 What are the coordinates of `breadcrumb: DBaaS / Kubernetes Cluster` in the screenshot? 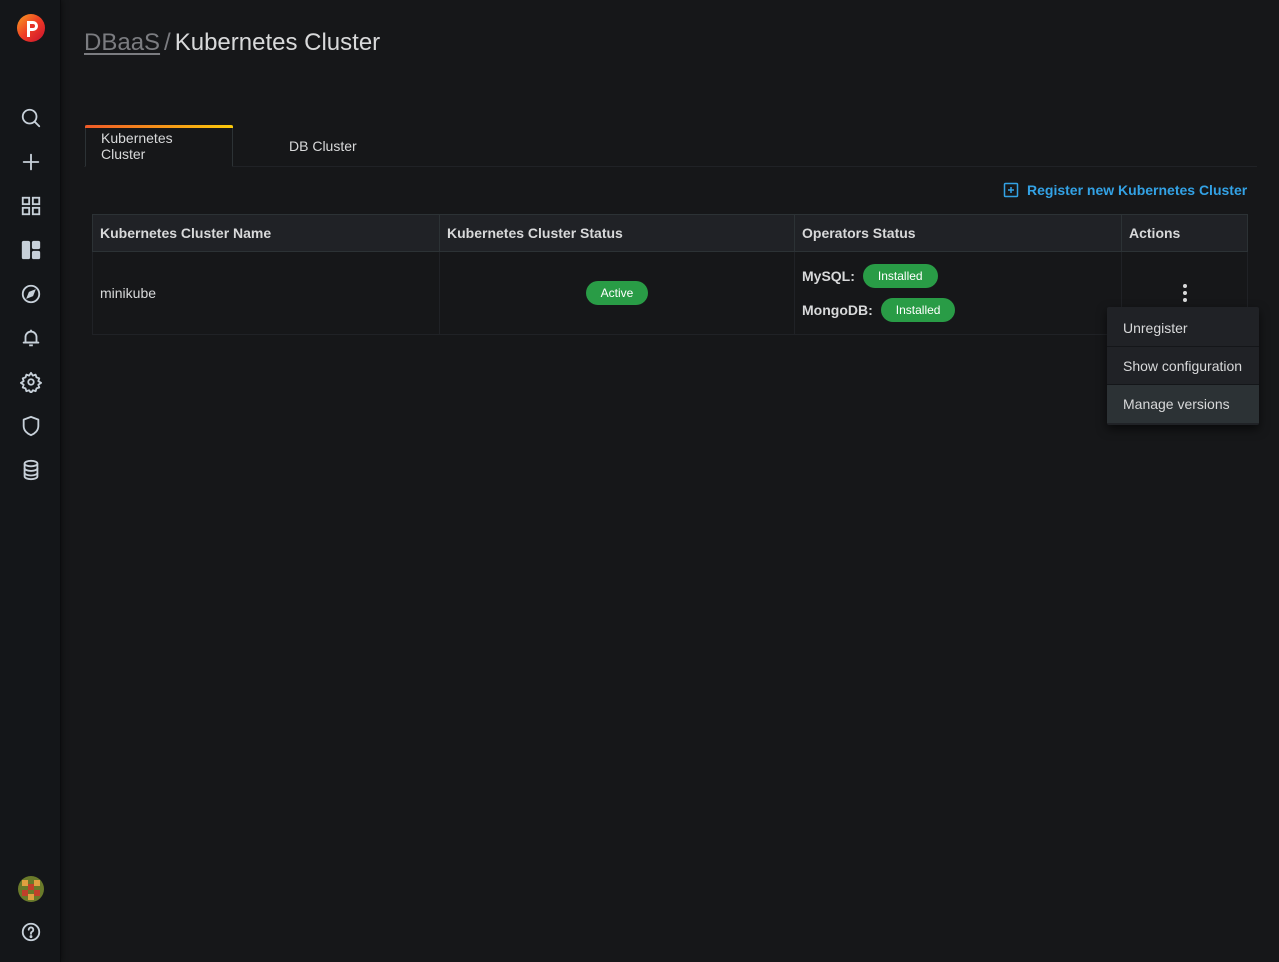 It's located at (232, 43).